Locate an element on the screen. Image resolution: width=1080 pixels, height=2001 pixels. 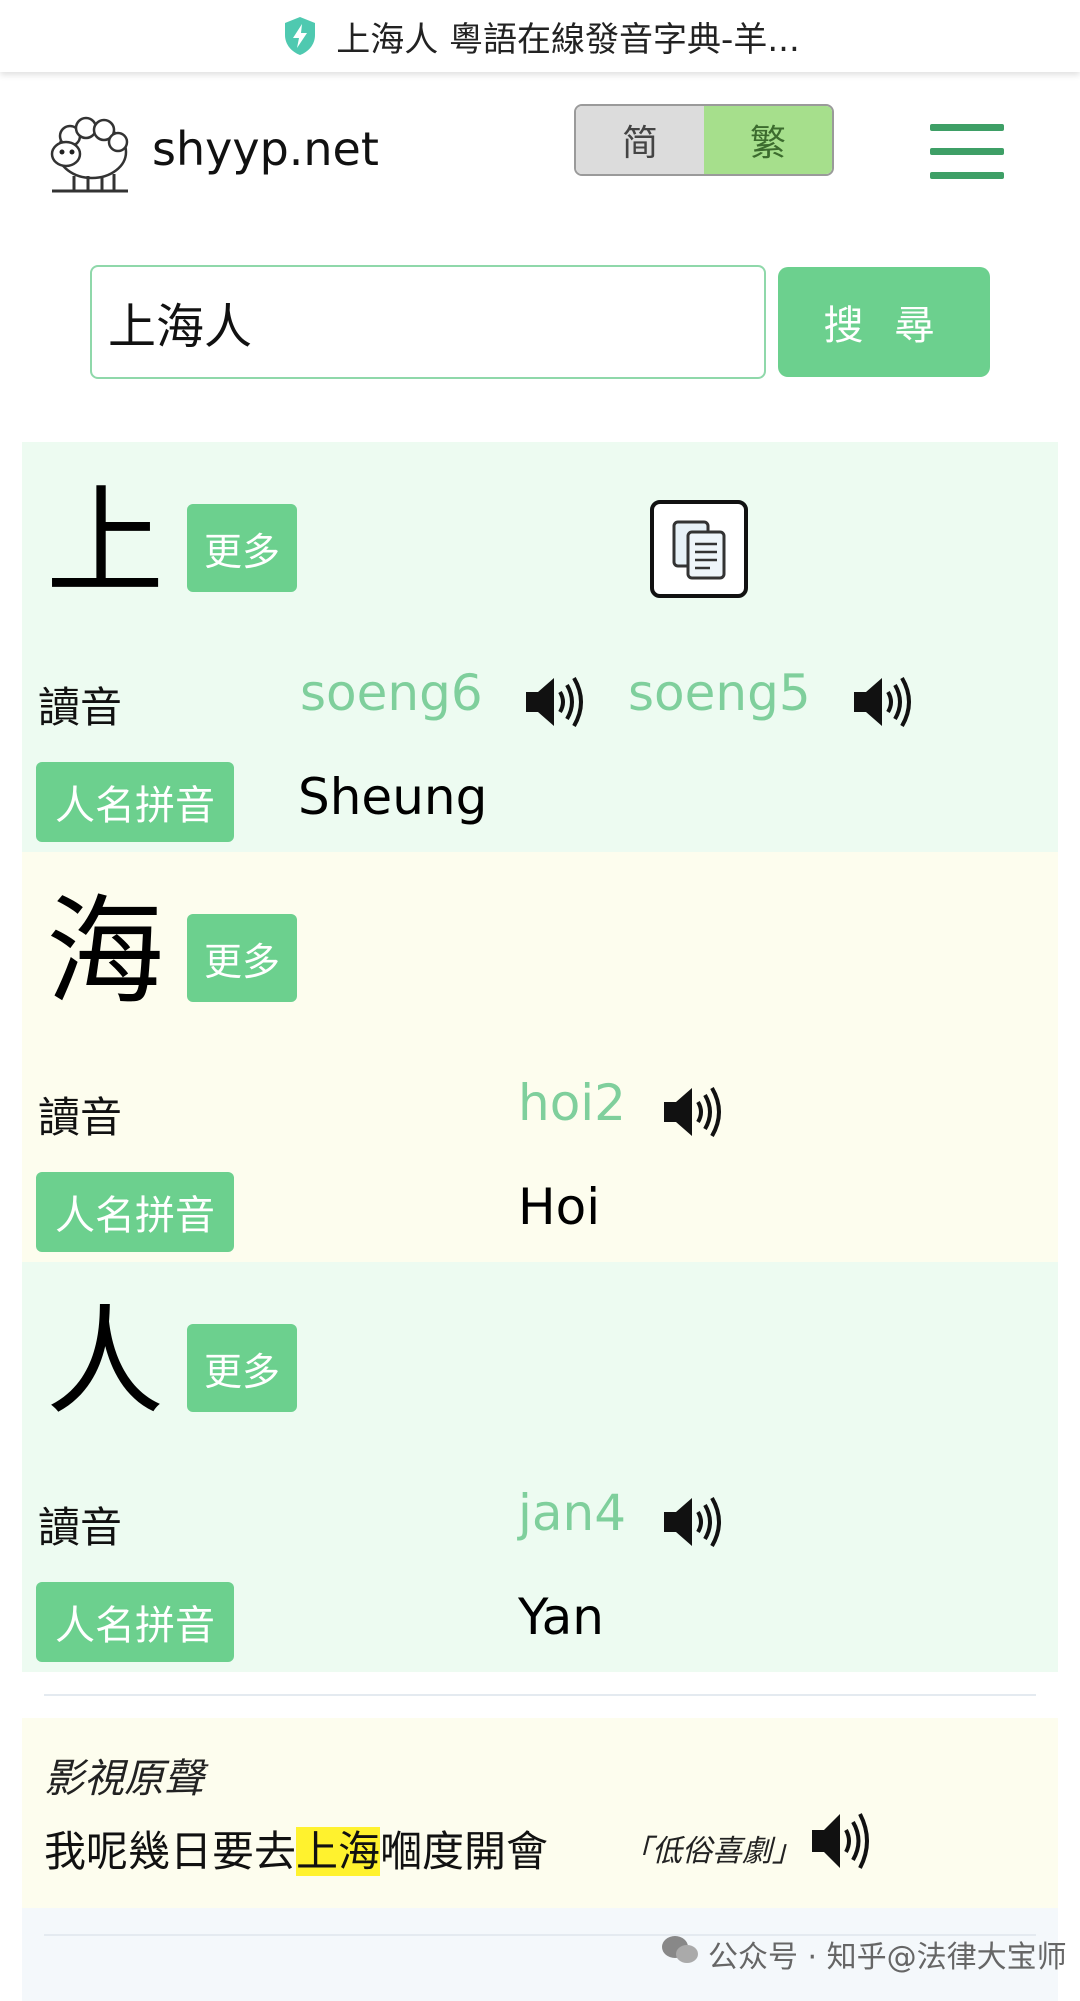
name-romanization: Sheung is located at coordinates (393, 797).